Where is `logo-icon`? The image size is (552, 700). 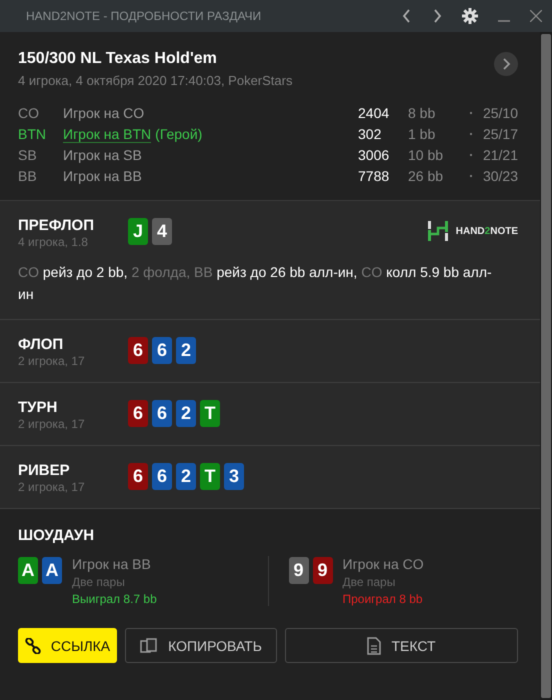 logo-icon is located at coordinates (438, 231).